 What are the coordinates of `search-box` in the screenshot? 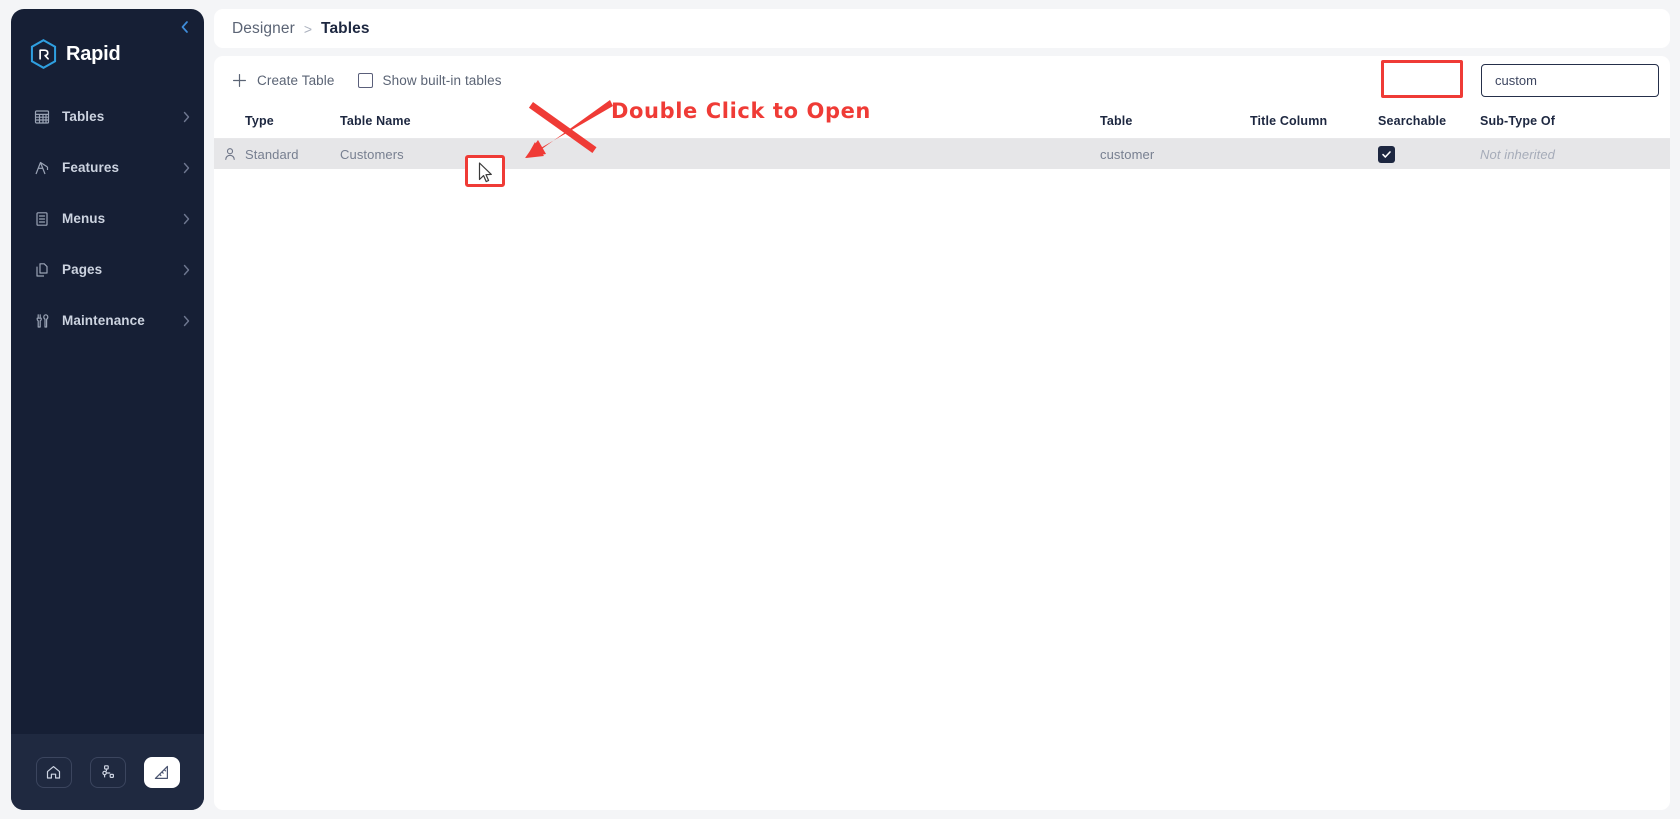 It's located at (1575, 80).